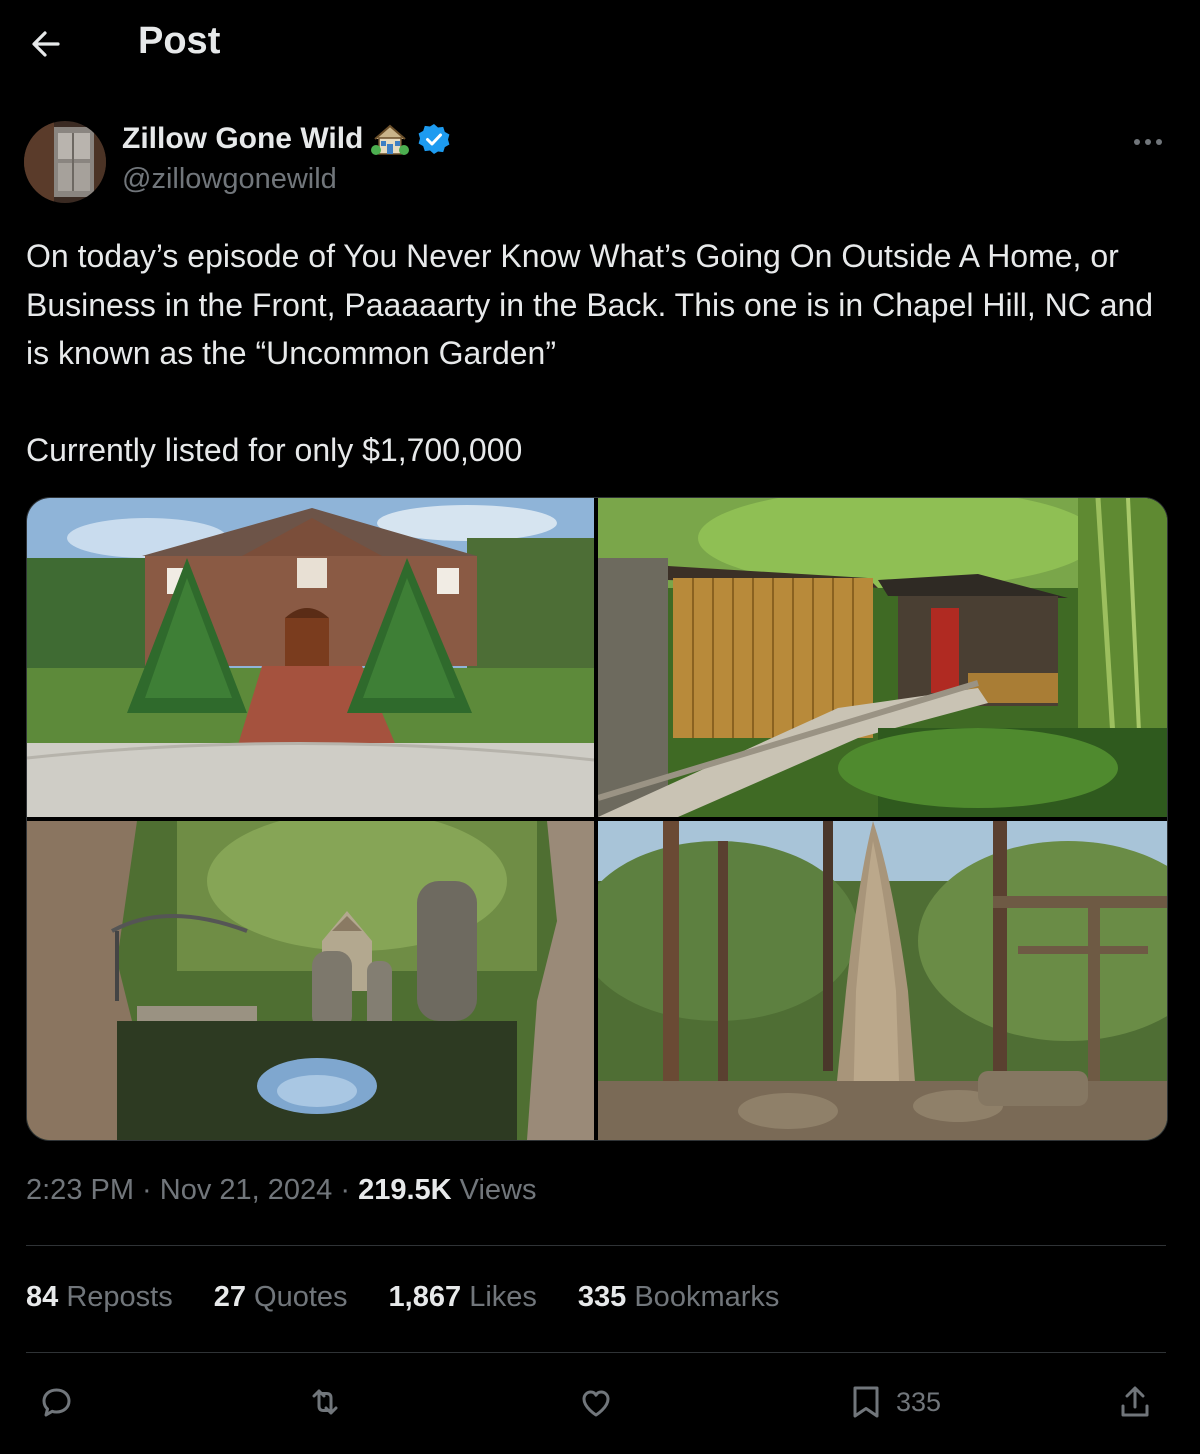 The height and width of the screenshot is (1454, 1200). Describe the element at coordinates (229, 1297) in the screenshot. I see `quotes-count: 27` at that location.